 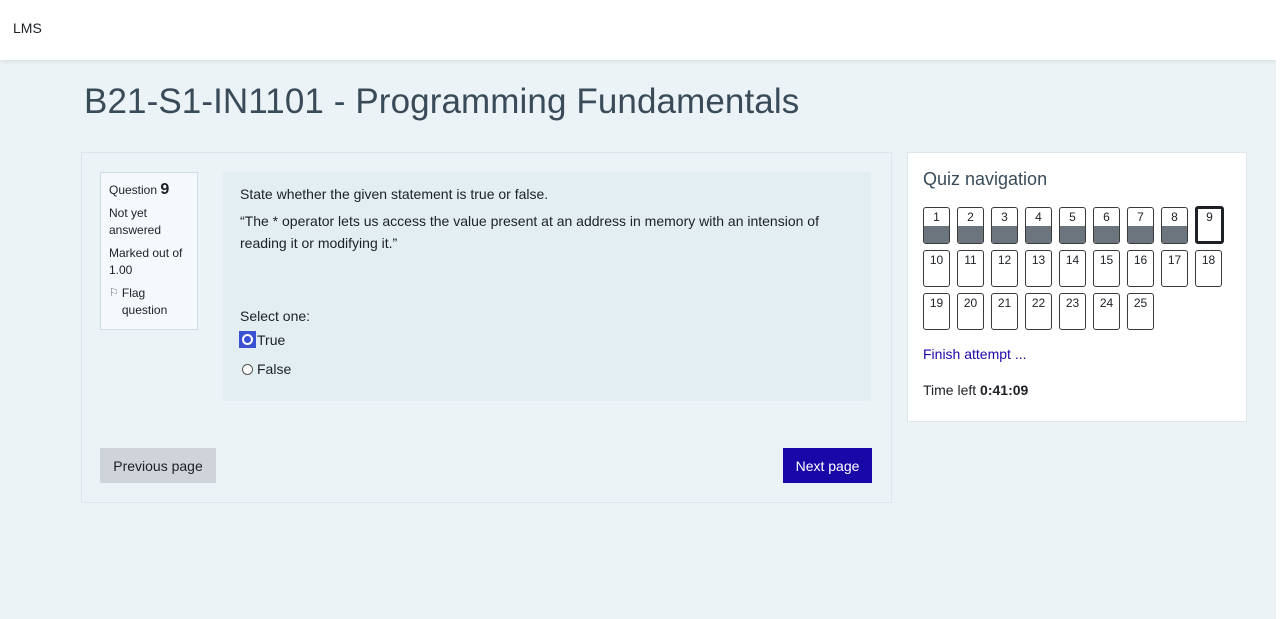 I want to click on site-brand: LMS, so click(x=27, y=28).